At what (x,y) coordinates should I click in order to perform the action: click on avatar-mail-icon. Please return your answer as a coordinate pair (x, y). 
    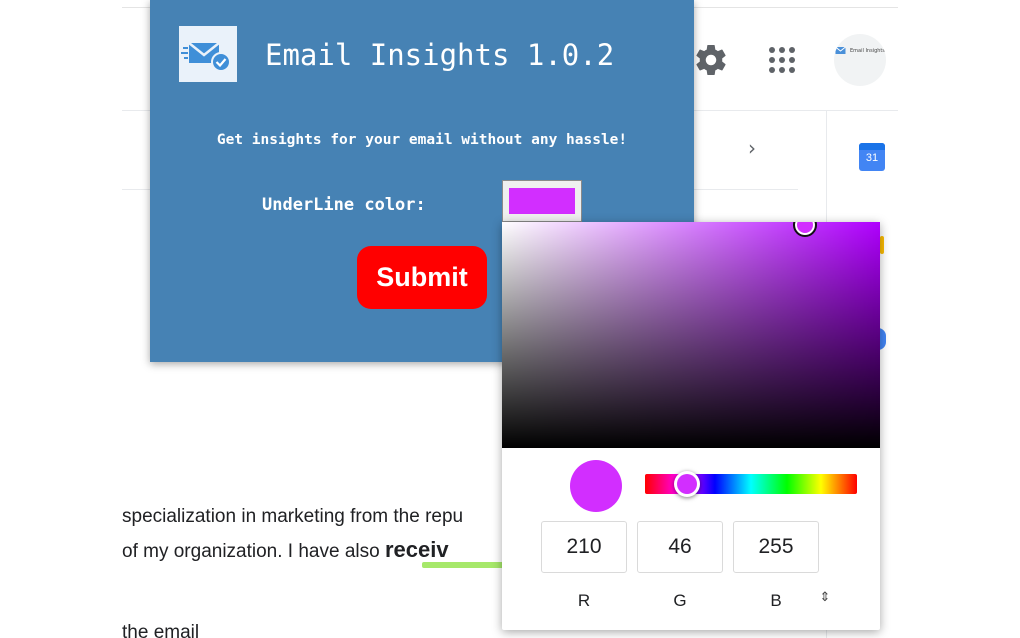
    Looking at the image, I should click on (840, 50).